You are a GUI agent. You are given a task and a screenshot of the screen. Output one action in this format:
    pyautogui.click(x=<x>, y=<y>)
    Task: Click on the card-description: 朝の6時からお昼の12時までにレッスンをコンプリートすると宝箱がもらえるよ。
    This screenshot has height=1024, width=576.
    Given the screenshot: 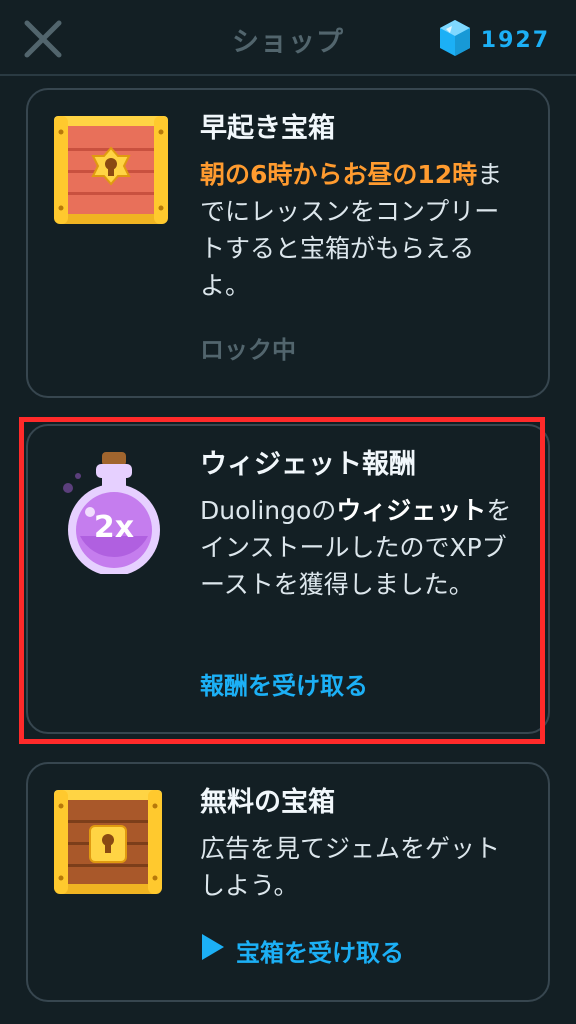 What is the action you would take?
    pyautogui.click(x=362, y=230)
    